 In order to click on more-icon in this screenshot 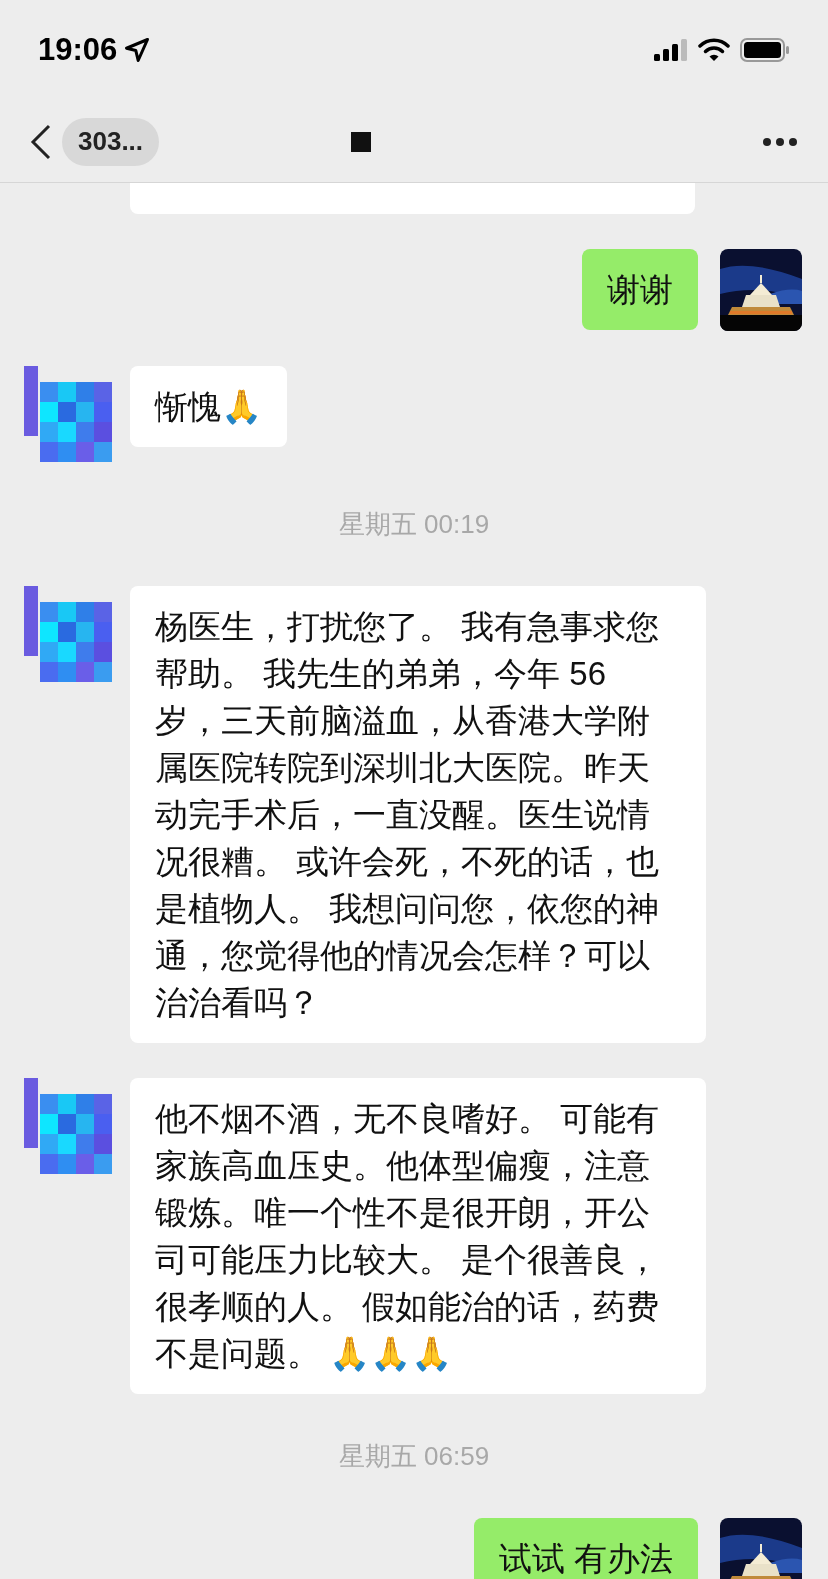, I will do `click(780, 141)`.